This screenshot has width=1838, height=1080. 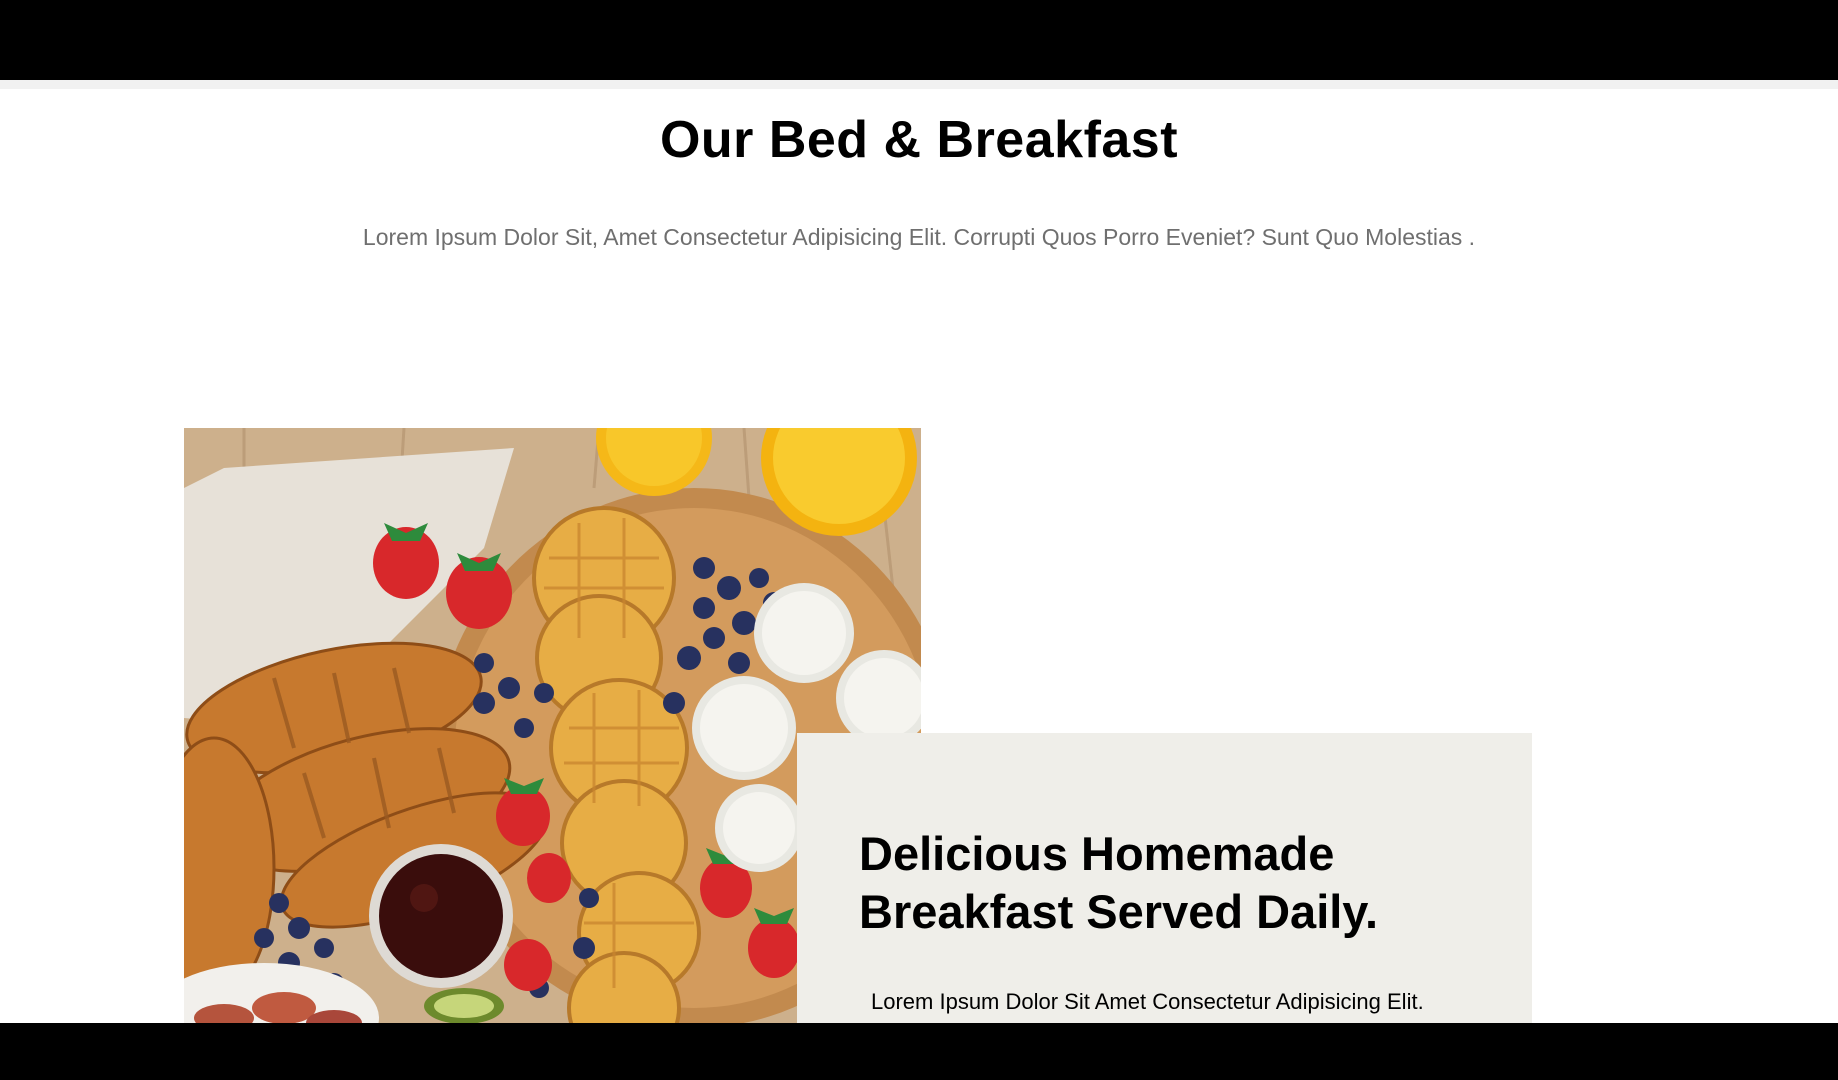 I want to click on top-divider, so click(x=919, y=84).